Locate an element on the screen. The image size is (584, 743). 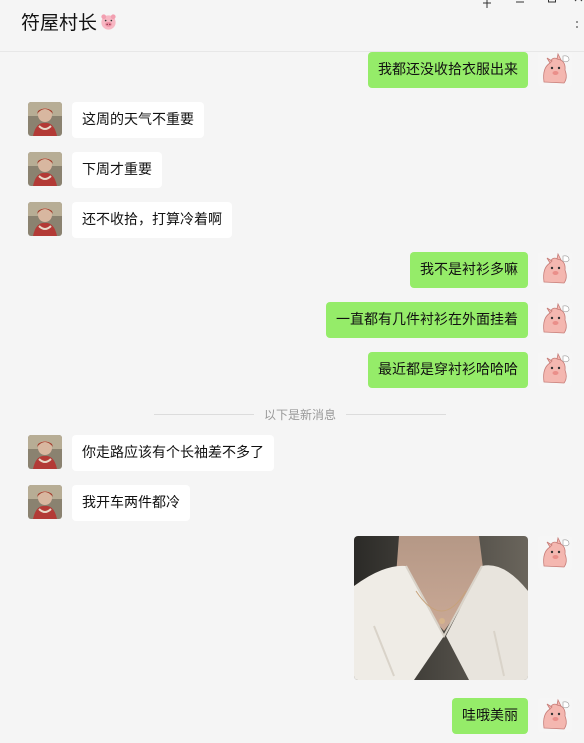
chat-title-text: 符屋村长 is located at coordinates (59, 23).